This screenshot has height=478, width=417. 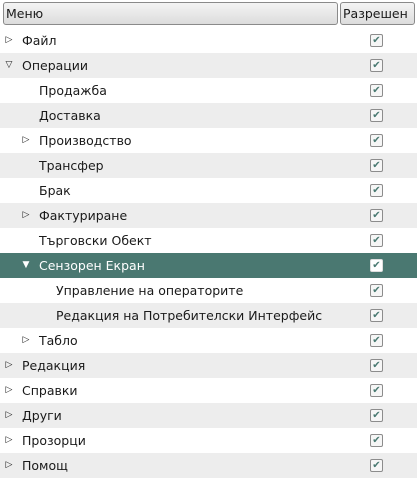 I want to click on tree-row: Трансфер ✔, so click(x=208, y=165).